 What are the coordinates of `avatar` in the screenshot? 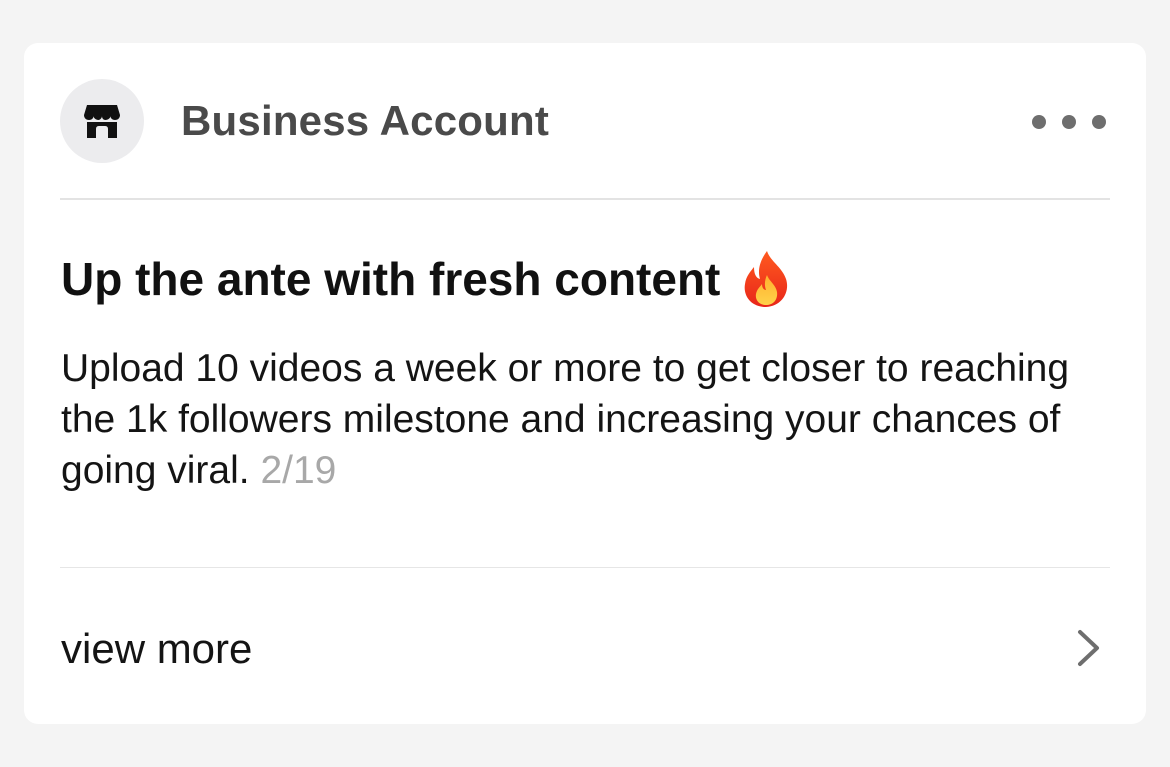 It's located at (102, 121).